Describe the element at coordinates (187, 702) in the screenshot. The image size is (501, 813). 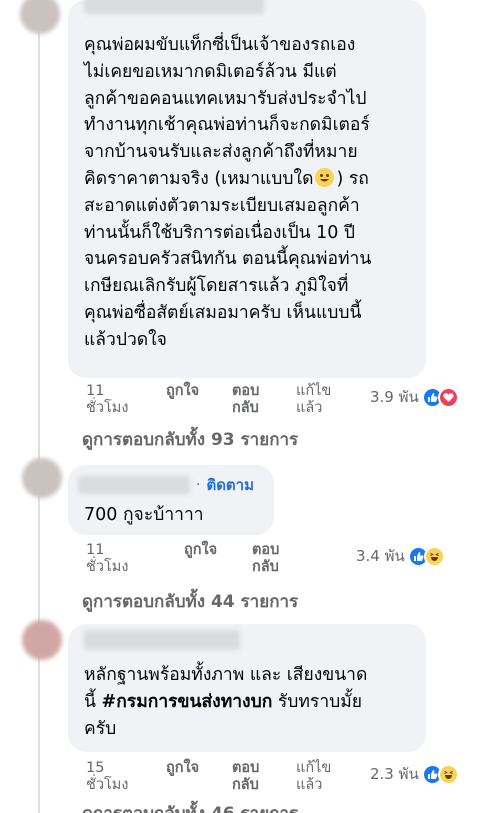
I see `hashtag-link: #กรมการขนส่งทางบก` at that location.